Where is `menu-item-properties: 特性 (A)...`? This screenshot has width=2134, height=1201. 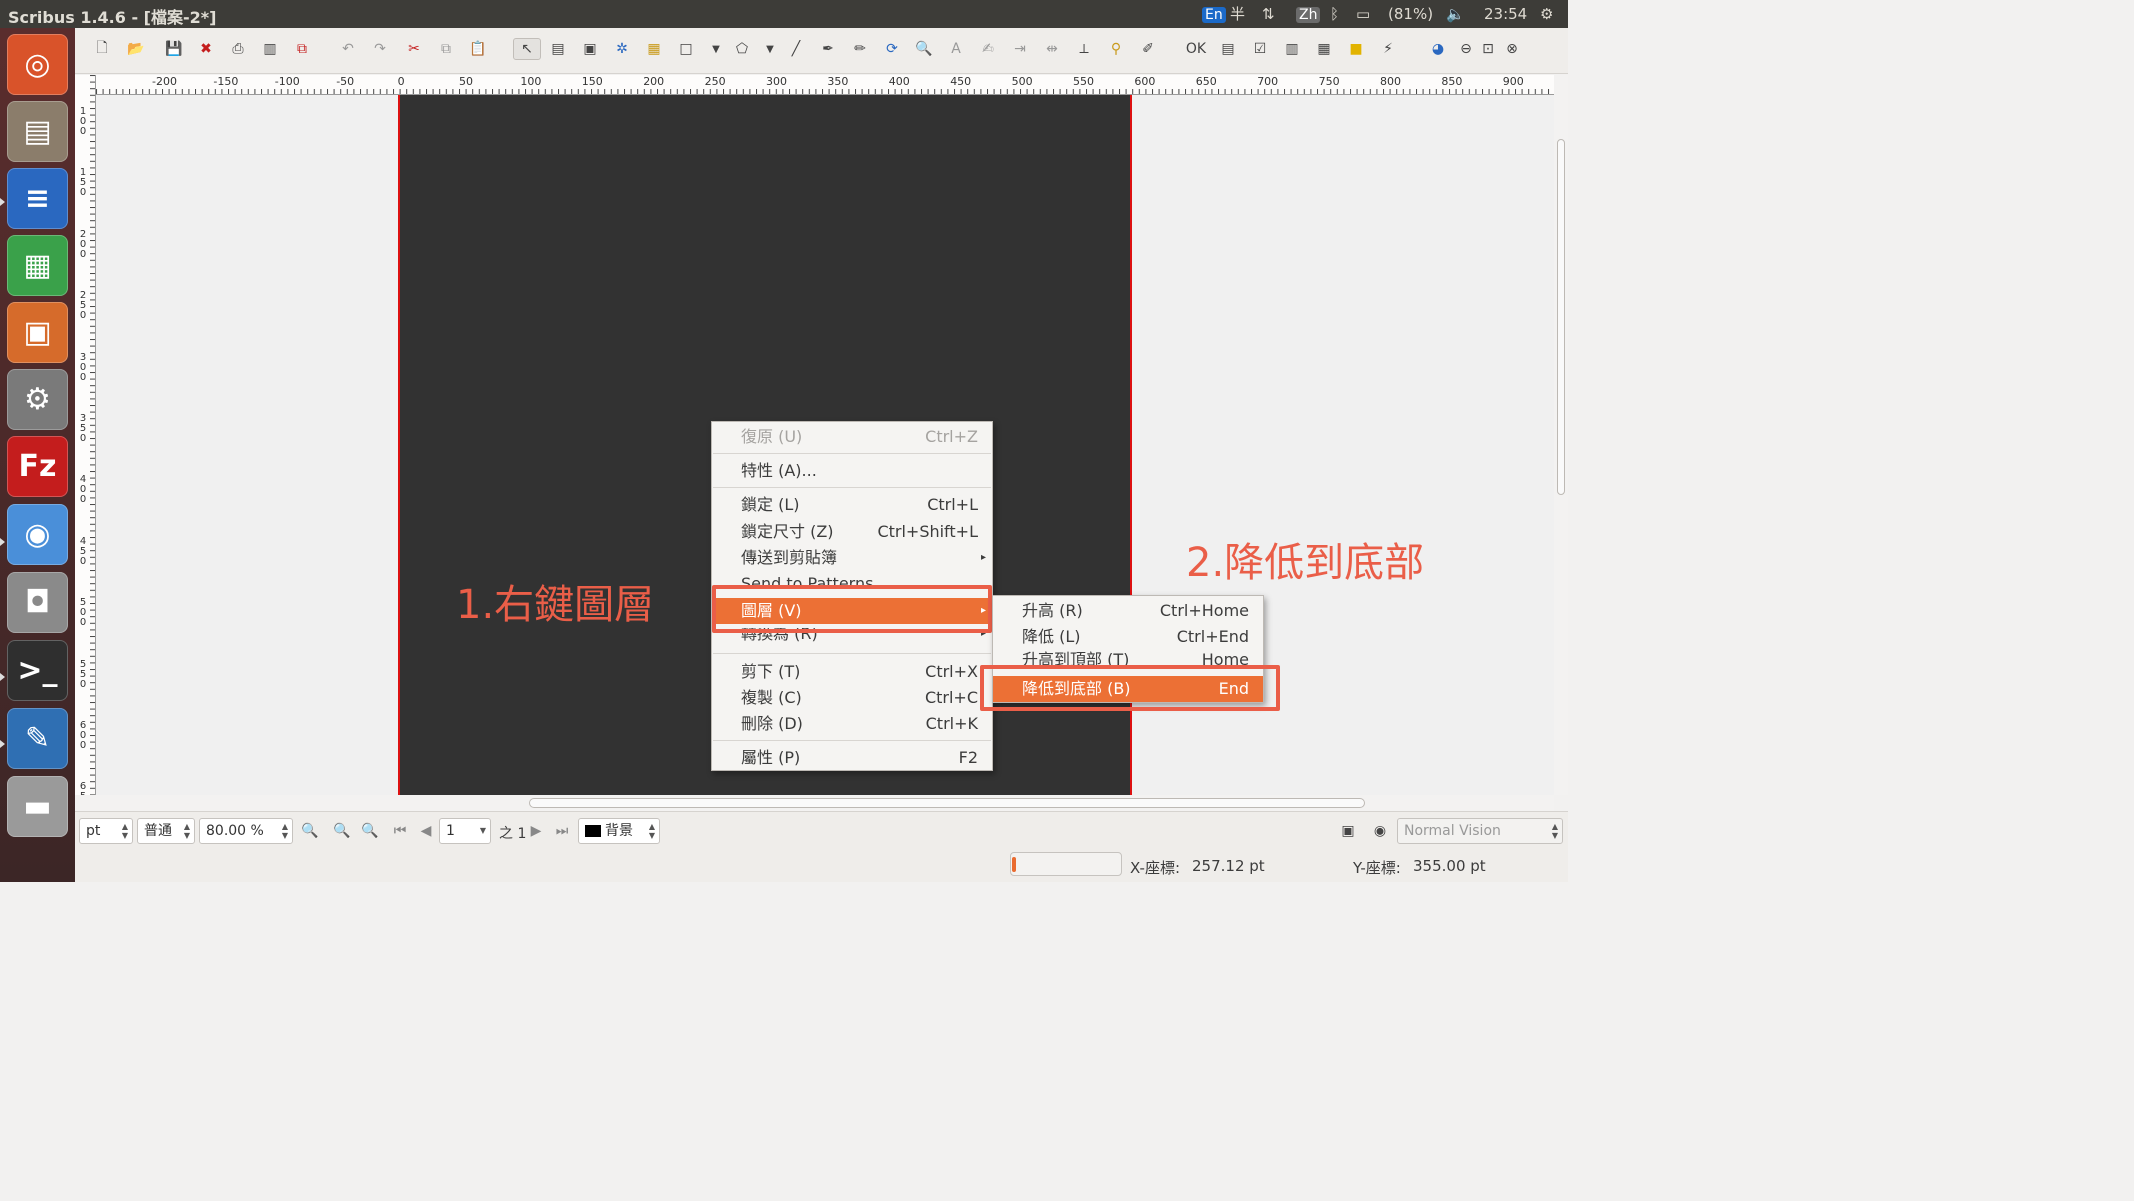
menu-item-properties: 特性 (A)... is located at coordinates (852, 471).